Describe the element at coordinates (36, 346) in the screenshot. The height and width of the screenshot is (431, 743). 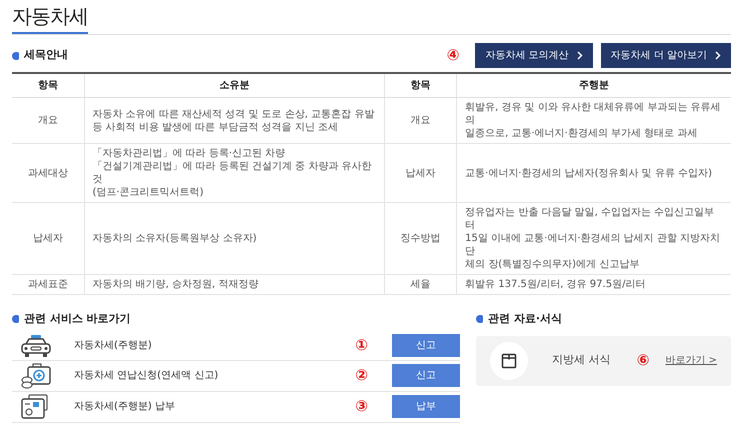
I see `taxi-icon` at that location.